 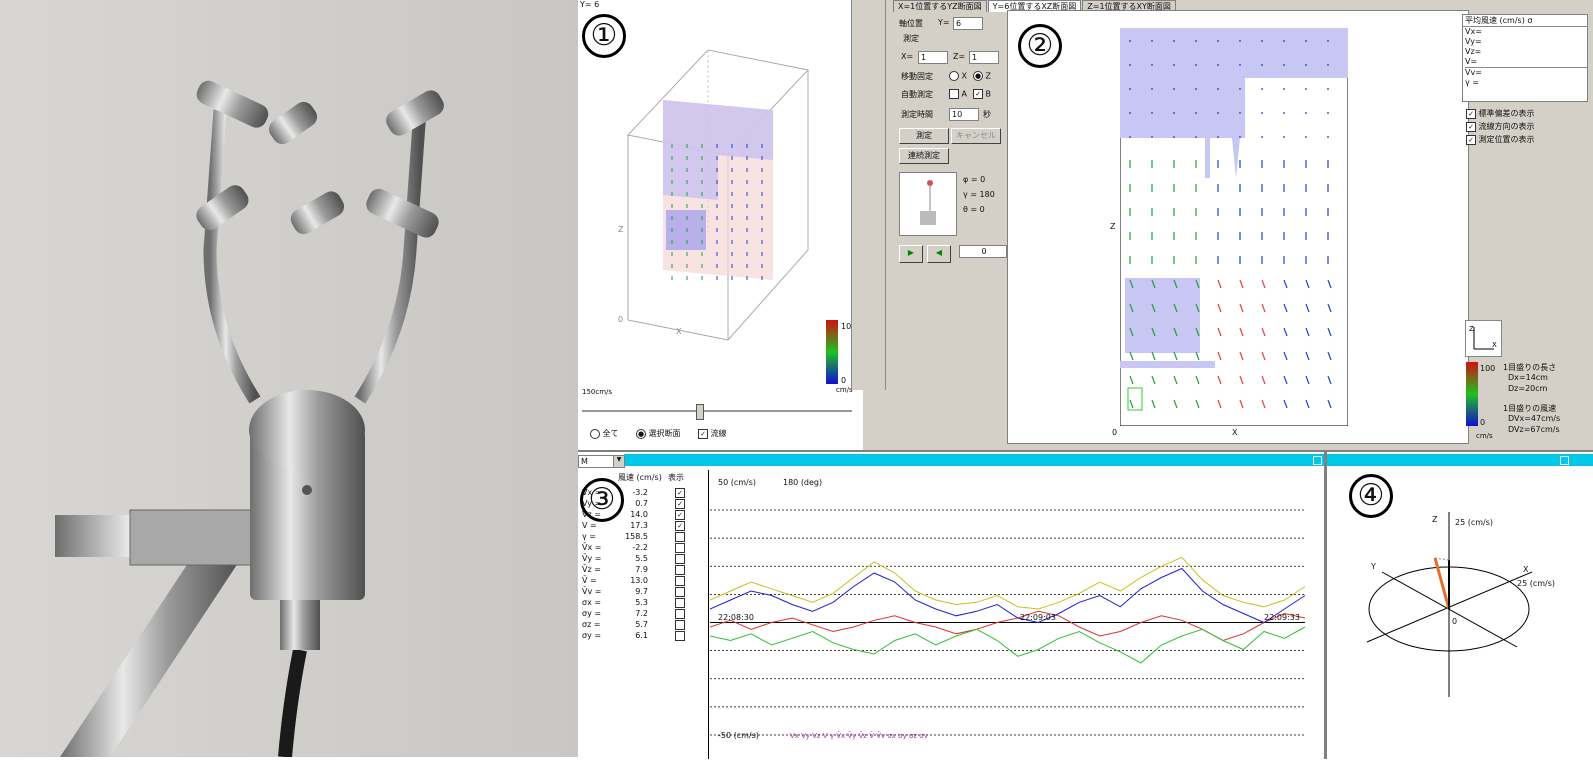 What do you see at coordinates (983, 251) in the screenshot?
I see `counter-field: 0` at bounding box center [983, 251].